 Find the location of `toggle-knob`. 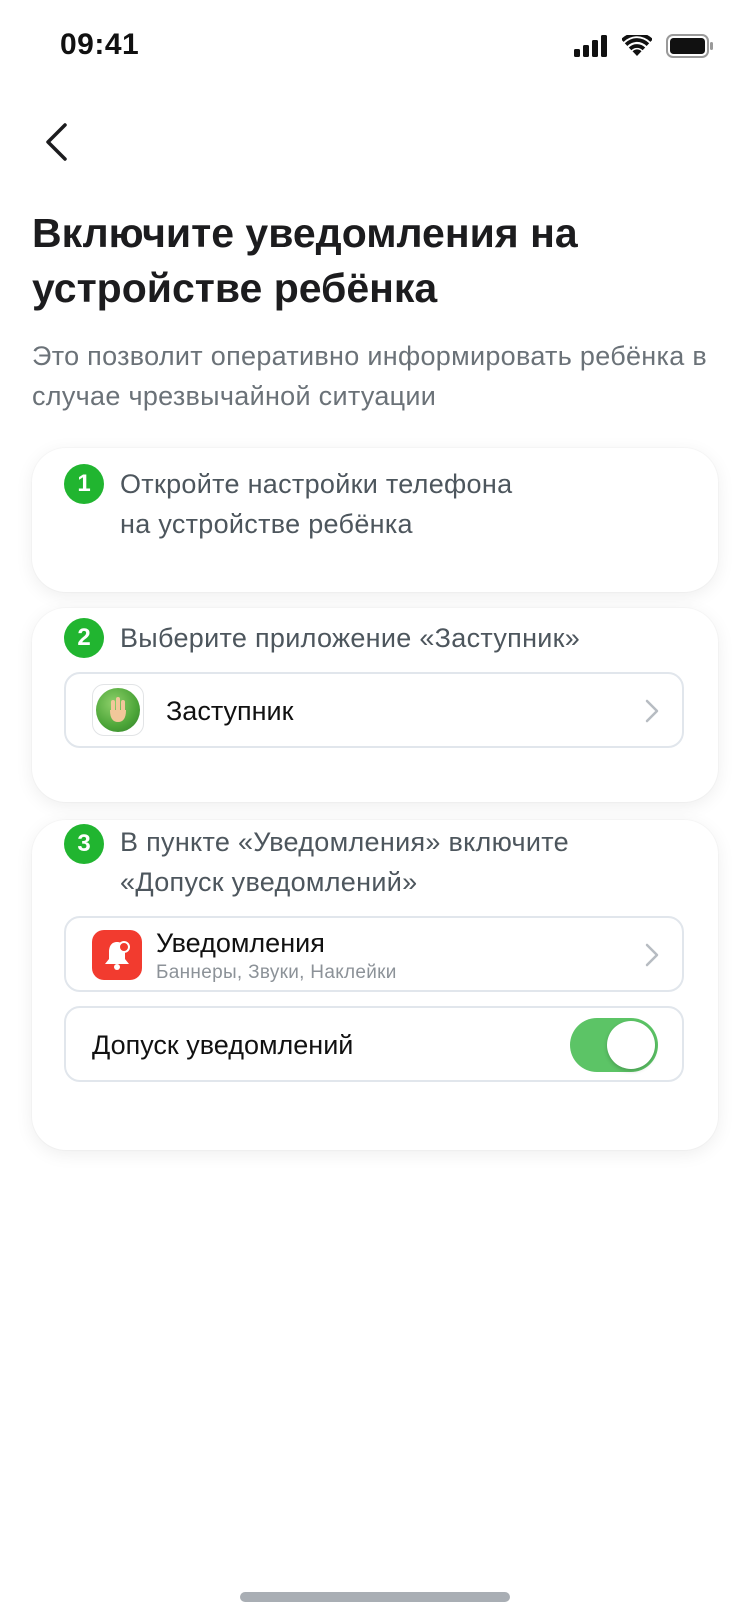

toggle-knob is located at coordinates (631, 1045).